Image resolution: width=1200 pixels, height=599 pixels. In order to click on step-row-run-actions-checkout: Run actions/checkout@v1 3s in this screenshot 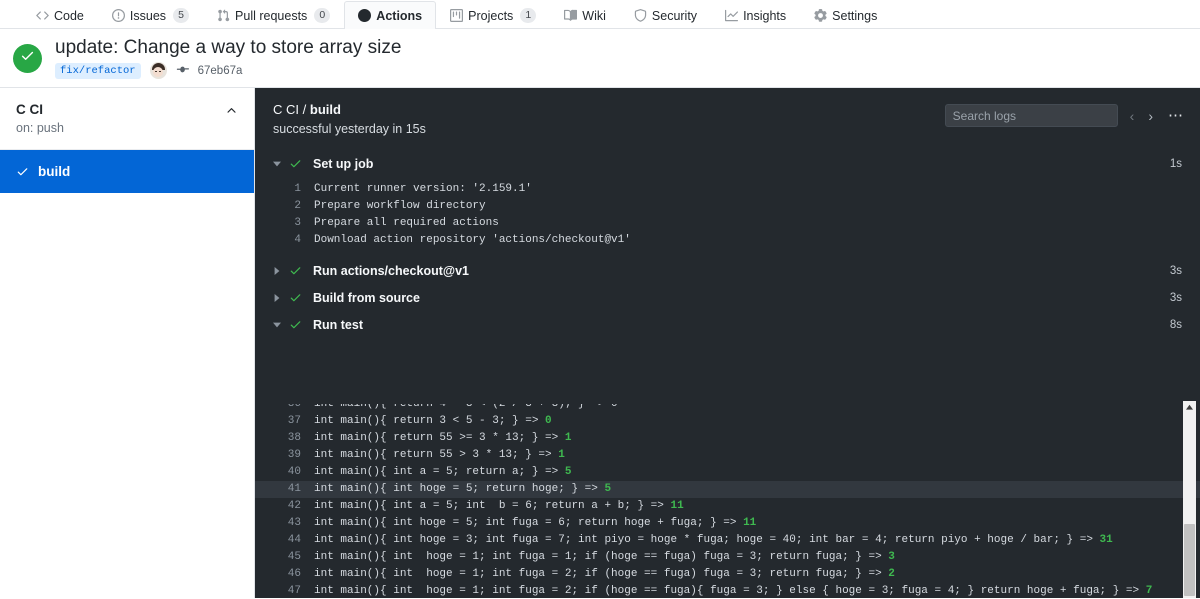, I will do `click(727, 270)`.